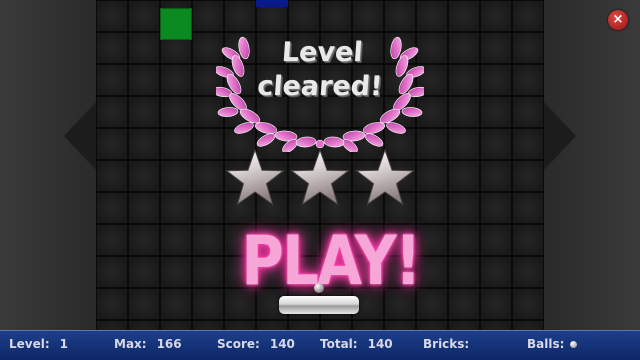  I want to click on stat-total: Total: 140, so click(356, 344).